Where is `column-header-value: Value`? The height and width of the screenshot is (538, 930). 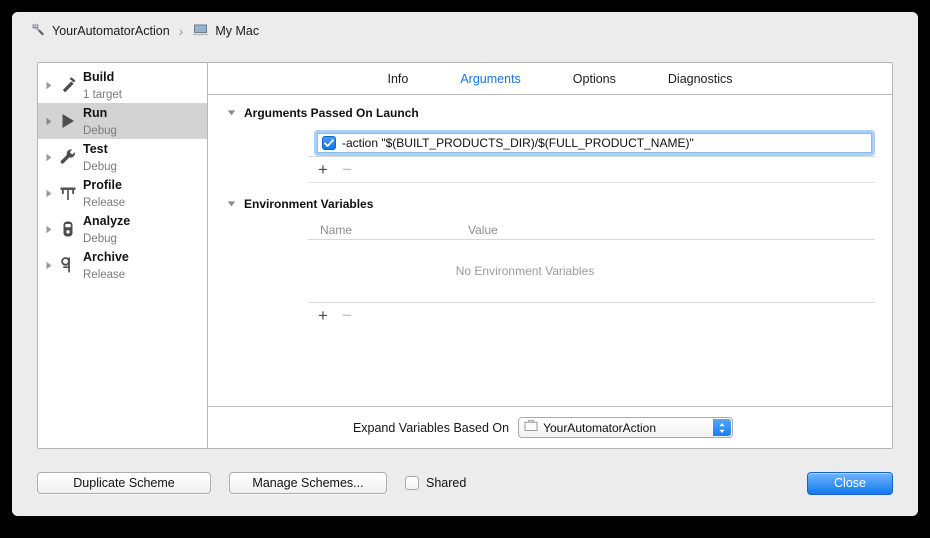
column-header-value: Value is located at coordinates (483, 230).